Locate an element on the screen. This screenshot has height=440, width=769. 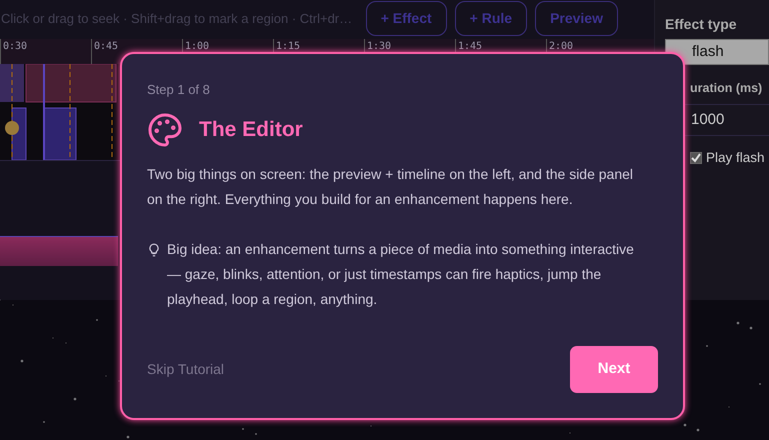
time-tick: 1:00 is located at coordinates (197, 46).